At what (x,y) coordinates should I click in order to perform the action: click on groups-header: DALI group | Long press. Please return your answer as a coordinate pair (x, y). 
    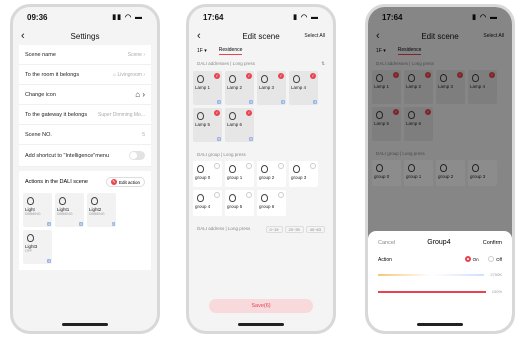
    Looking at the image, I should click on (221, 154).